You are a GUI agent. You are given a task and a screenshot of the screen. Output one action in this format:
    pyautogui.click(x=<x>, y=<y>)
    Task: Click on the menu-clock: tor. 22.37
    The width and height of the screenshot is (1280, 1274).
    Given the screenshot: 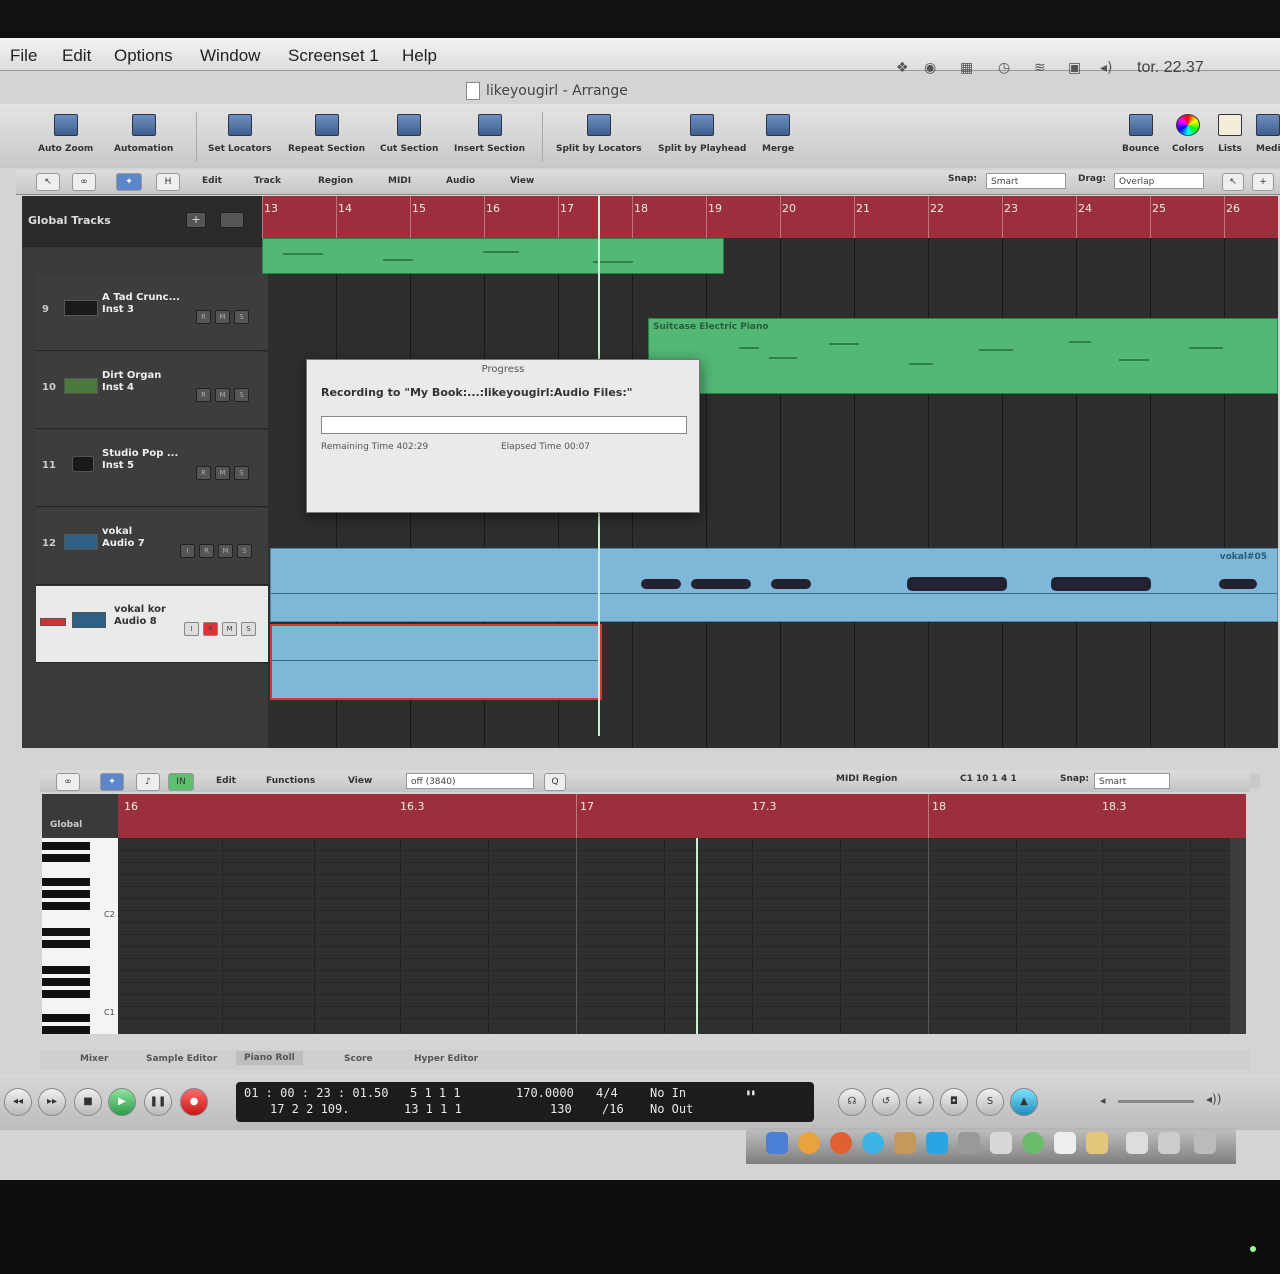 What is the action you would take?
    pyautogui.click(x=1170, y=68)
    